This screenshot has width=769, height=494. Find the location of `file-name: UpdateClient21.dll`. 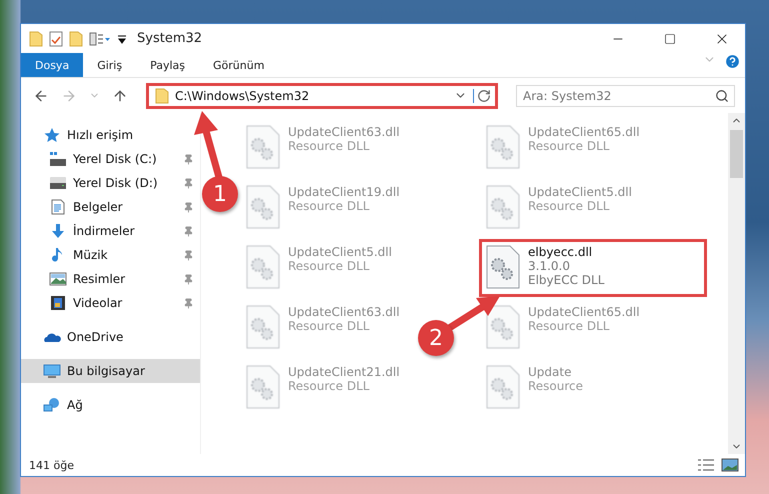

file-name: UpdateClient21.dll is located at coordinates (344, 372).